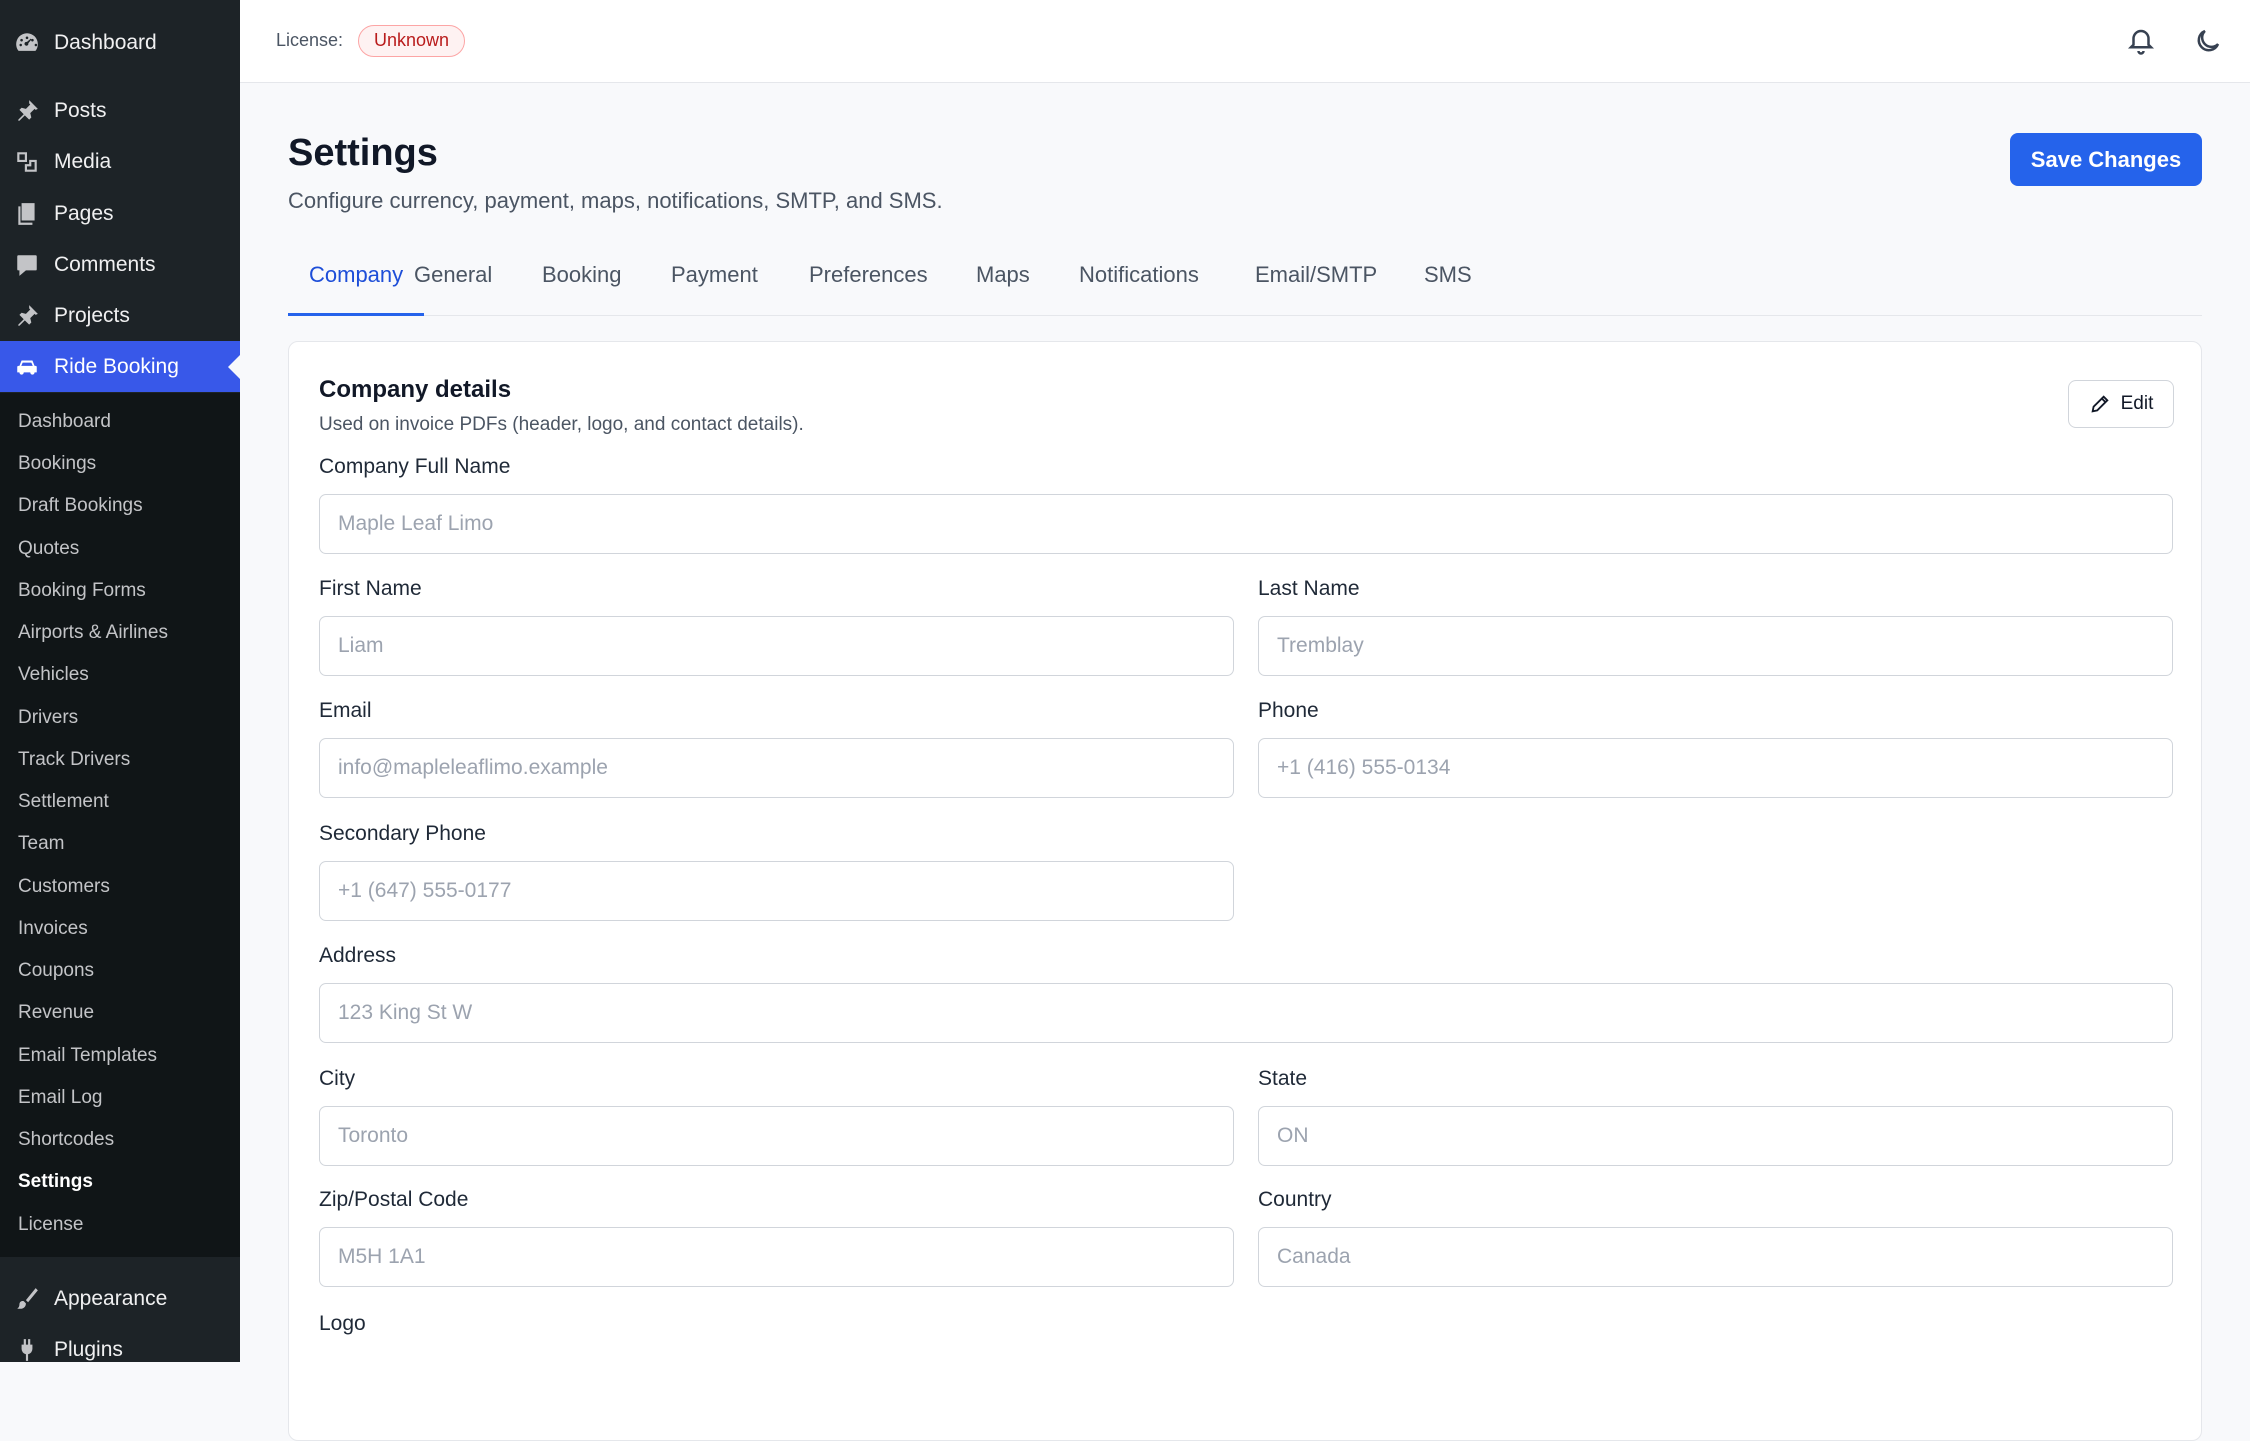 This screenshot has height=1441, width=2250. Describe the element at coordinates (64, 422) in the screenshot. I see `submenu-item-dashboard: Dashboard` at that location.